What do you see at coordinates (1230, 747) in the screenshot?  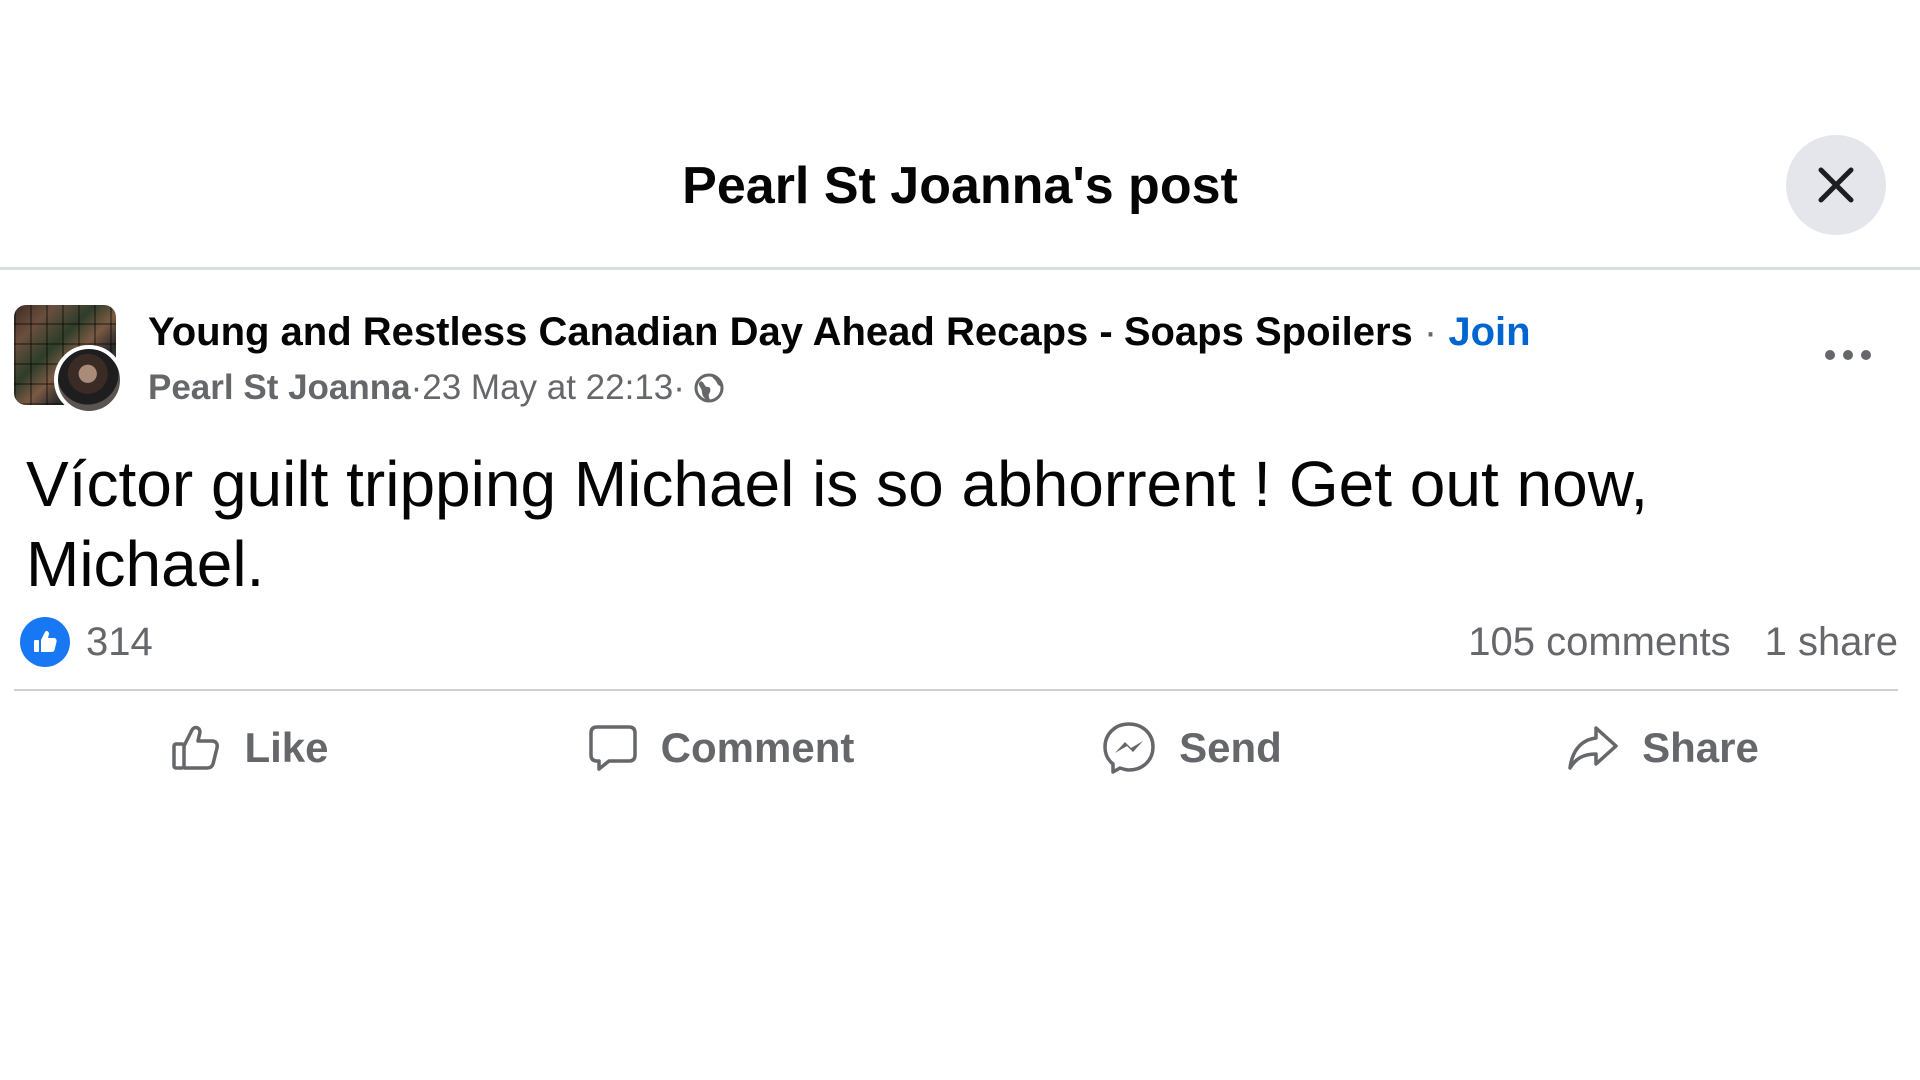 I see `send-label: Send` at bounding box center [1230, 747].